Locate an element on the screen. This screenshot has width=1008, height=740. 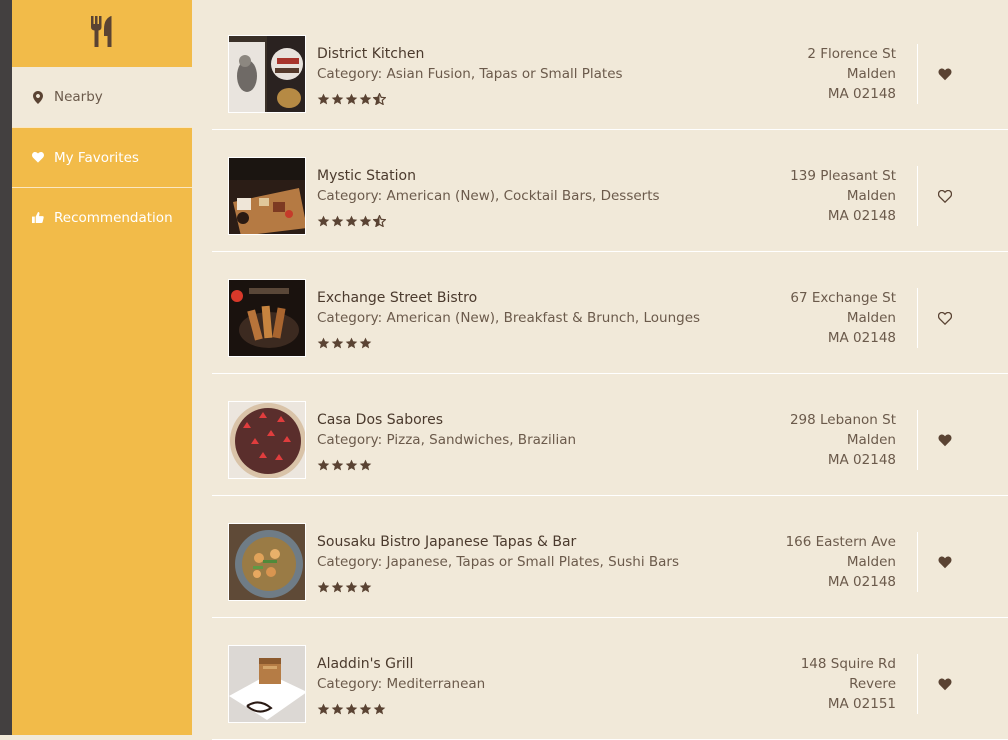
star-half-icon is located at coordinates (379, 221).